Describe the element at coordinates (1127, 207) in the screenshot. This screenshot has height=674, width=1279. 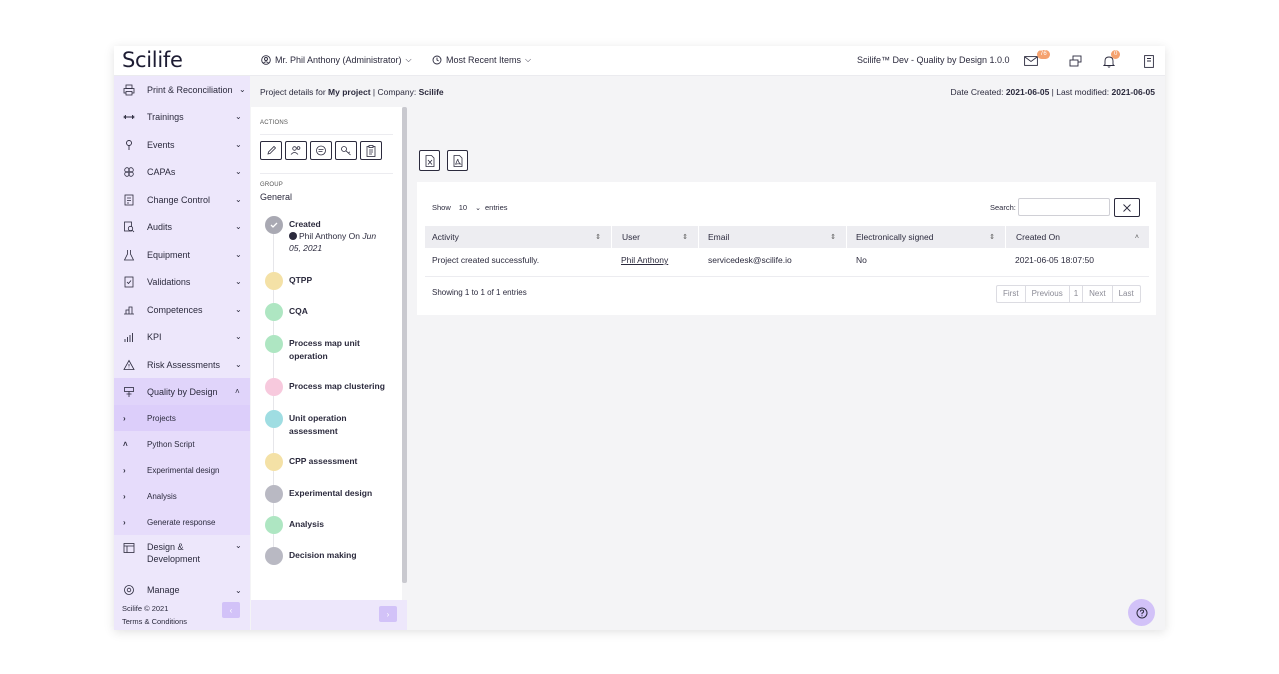
I see `clear-search-button` at that location.